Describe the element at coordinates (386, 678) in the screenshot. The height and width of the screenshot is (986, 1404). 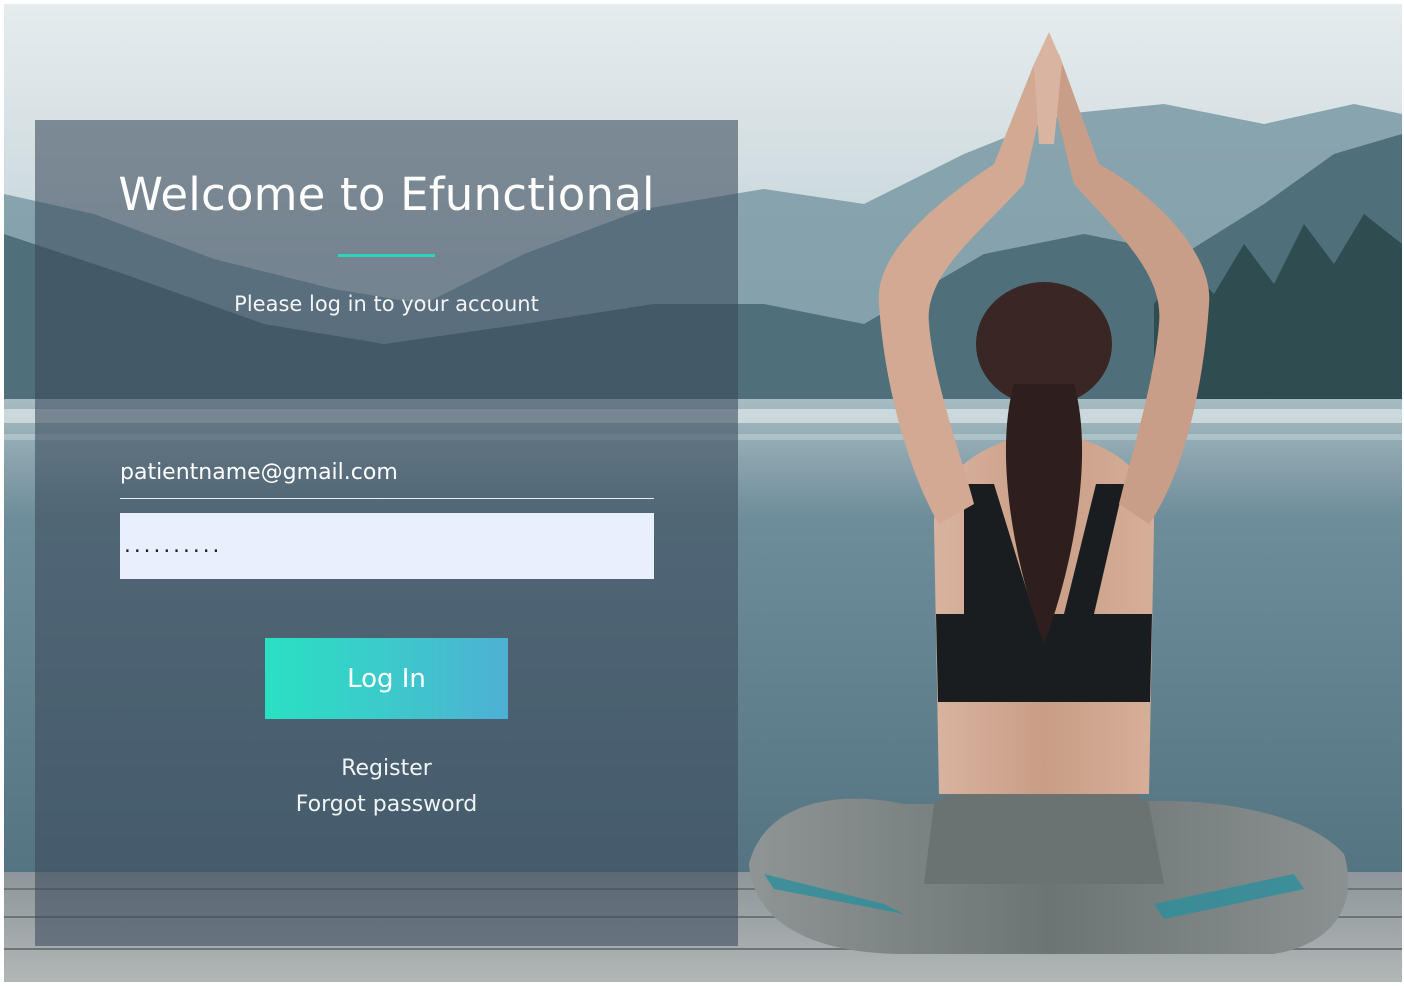
I see `login-button: Log In` at that location.